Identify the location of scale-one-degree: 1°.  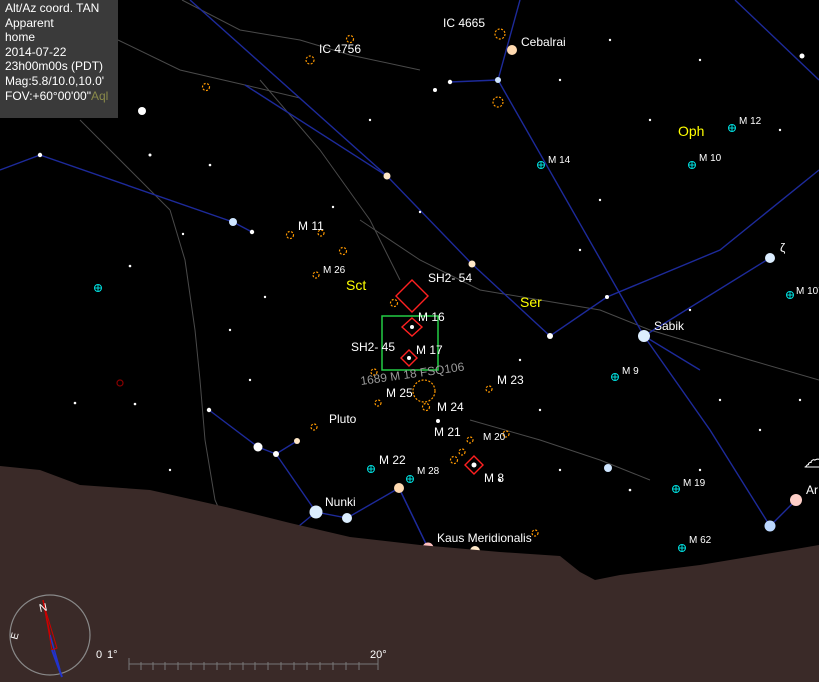
(112, 655).